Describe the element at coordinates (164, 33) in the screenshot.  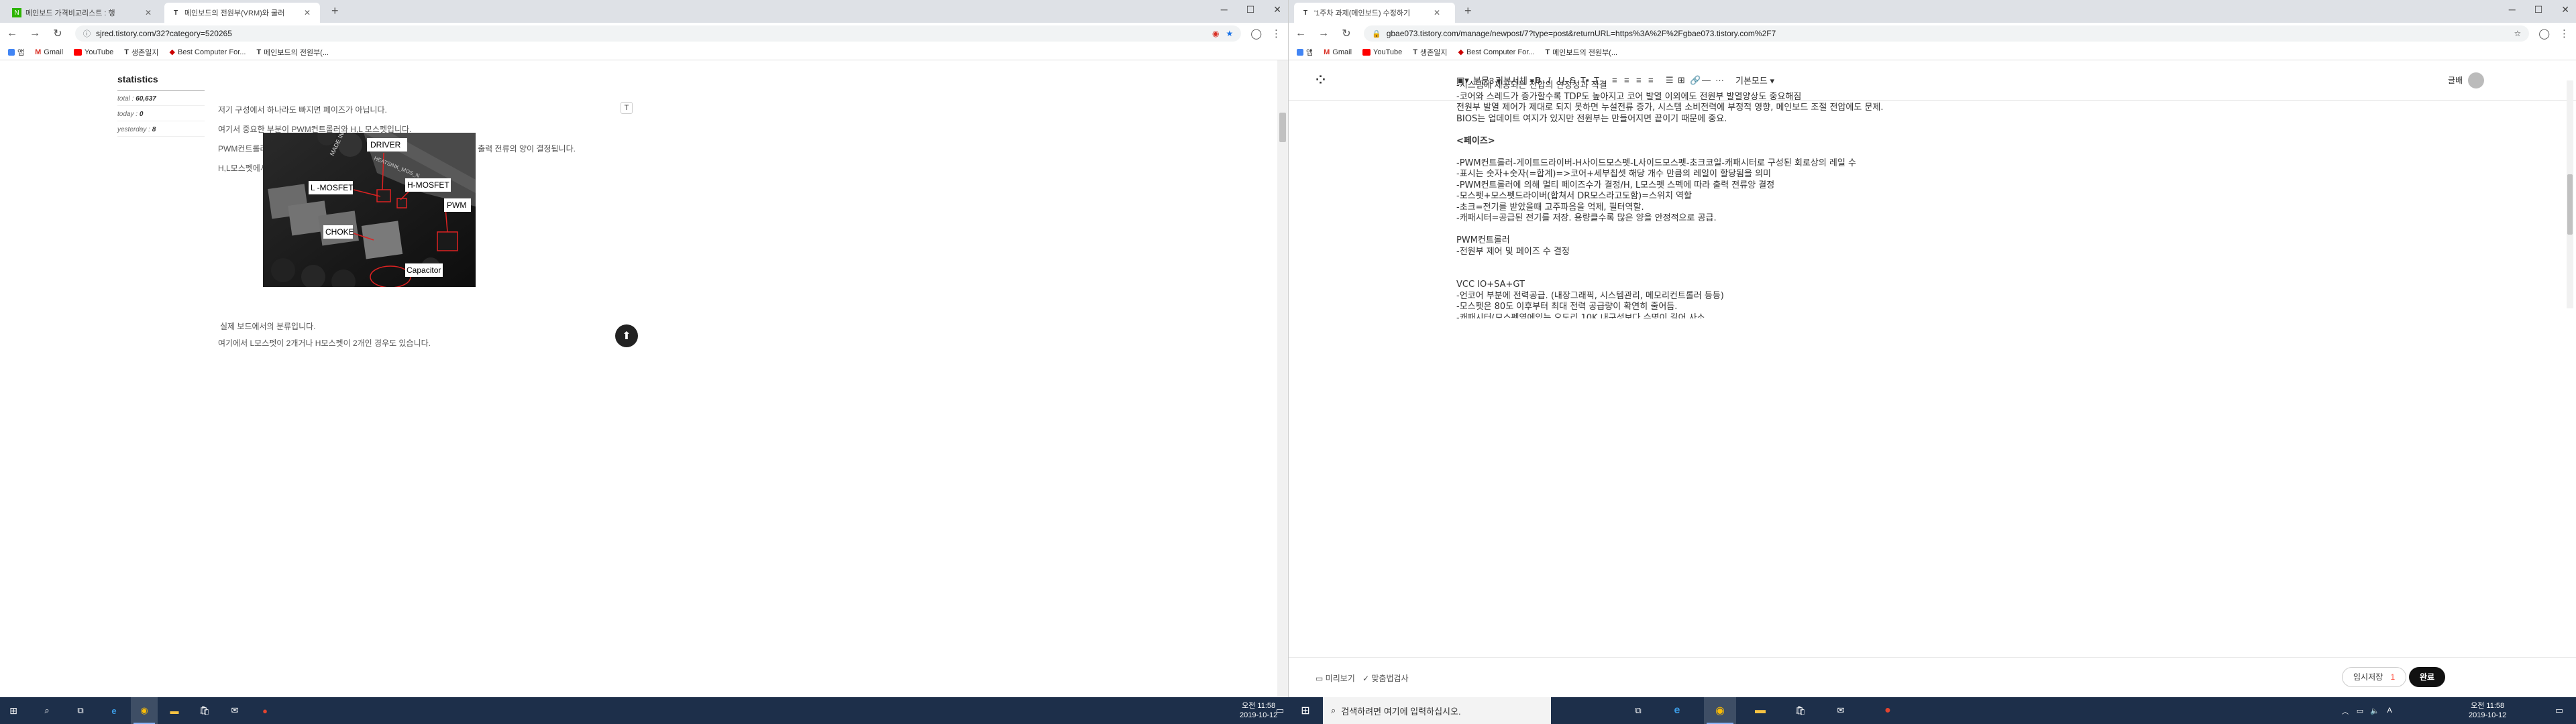
I see `url-text: sjred.tistory.com/32?category=520265` at that location.